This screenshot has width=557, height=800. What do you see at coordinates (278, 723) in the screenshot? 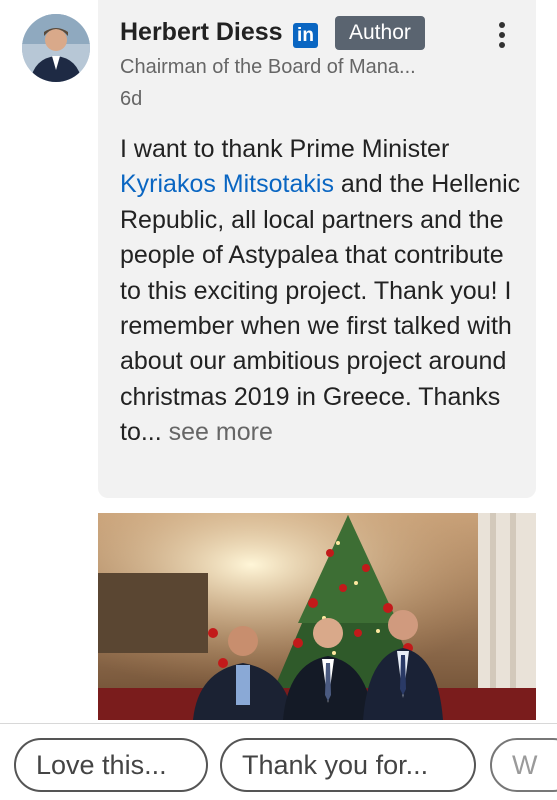
I see `divider` at bounding box center [278, 723].